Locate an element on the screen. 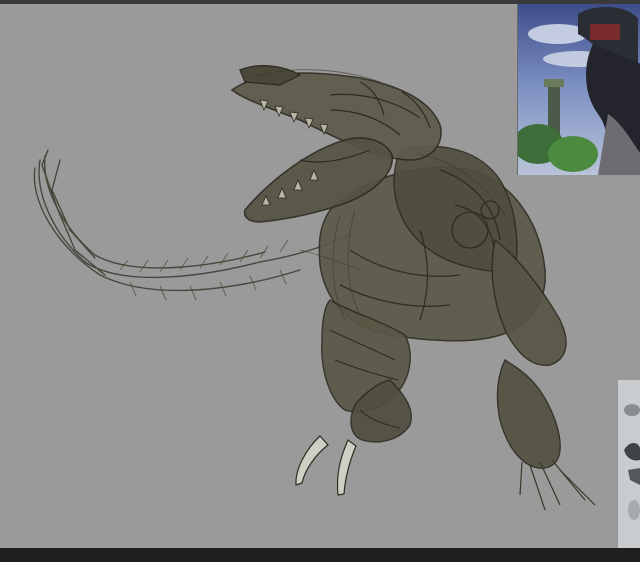  castle-landscape-reference is located at coordinates (578, 89).